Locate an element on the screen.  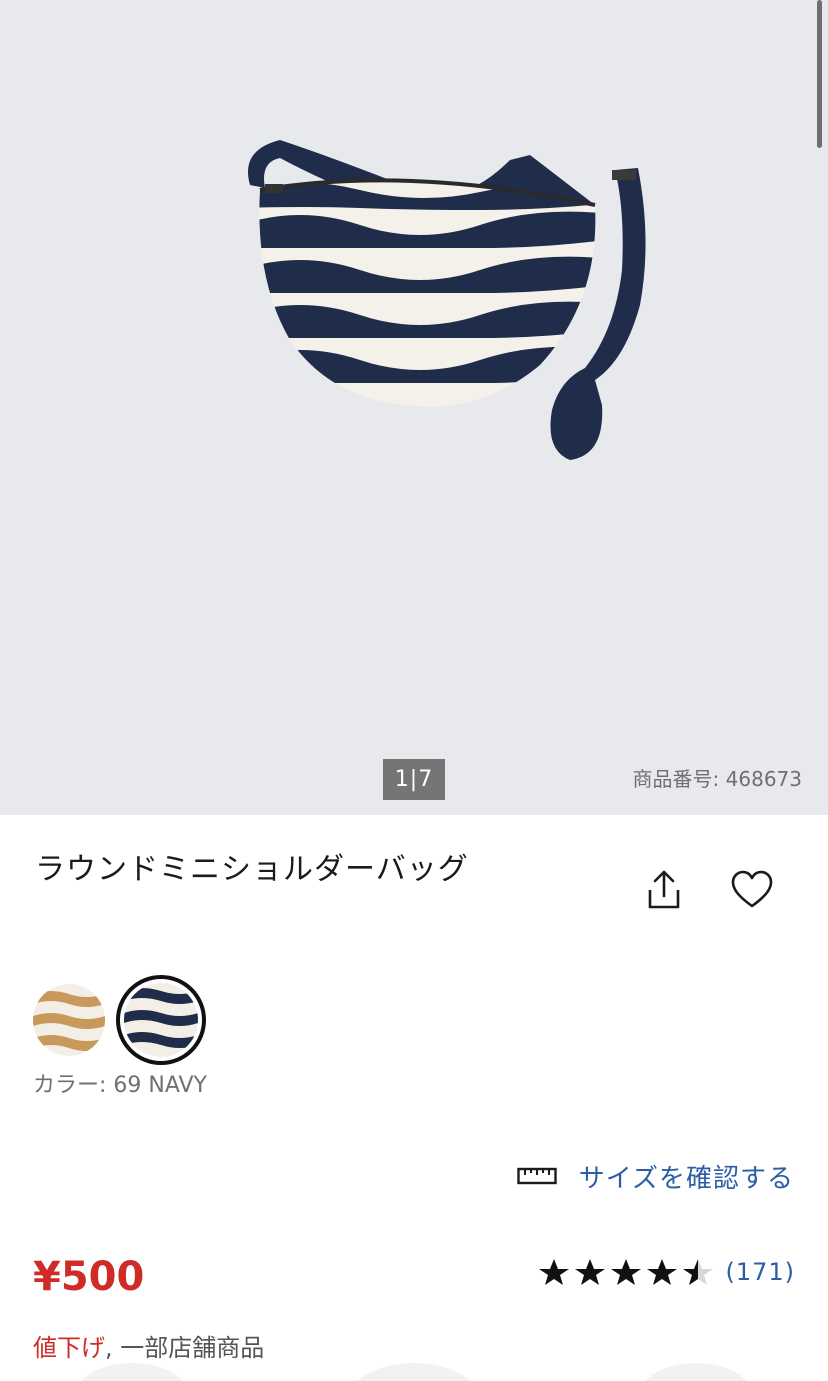
scrollbar is located at coordinates (819, 74).